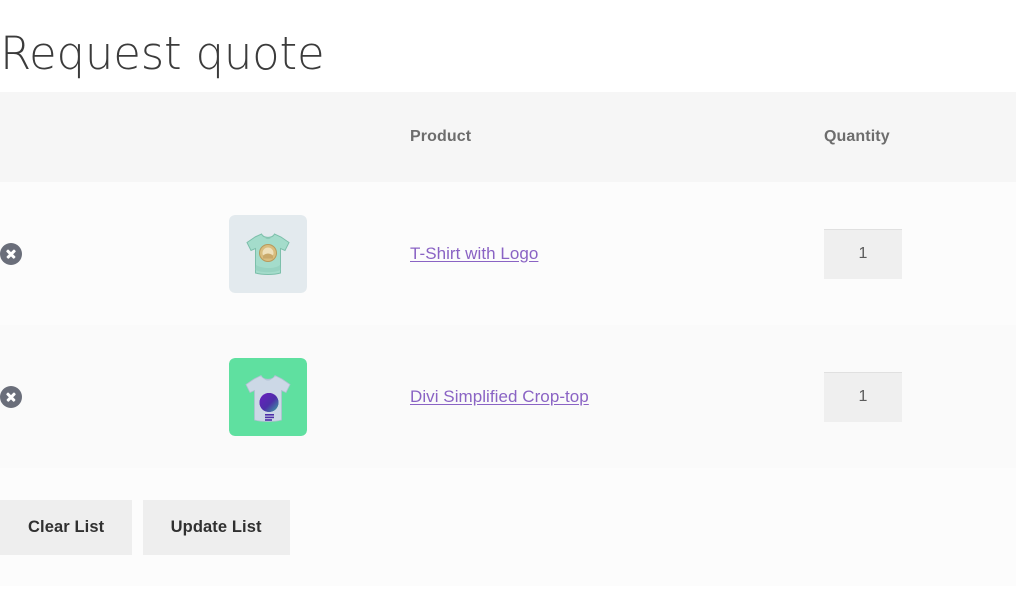 The height and width of the screenshot is (613, 1024). What do you see at coordinates (272, 137) in the screenshot?
I see `column-header-thumbnail` at bounding box center [272, 137].